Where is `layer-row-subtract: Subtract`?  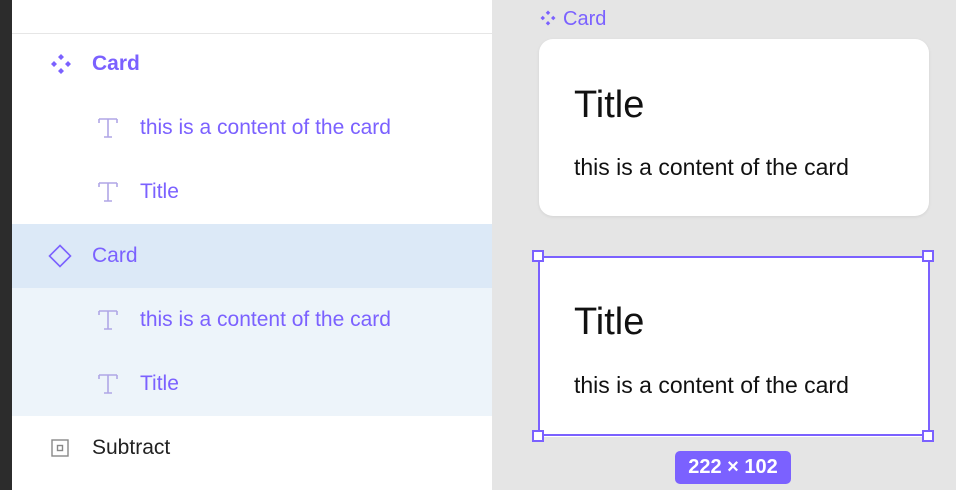
layer-row-subtract: Subtract is located at coordinates (252, 448).